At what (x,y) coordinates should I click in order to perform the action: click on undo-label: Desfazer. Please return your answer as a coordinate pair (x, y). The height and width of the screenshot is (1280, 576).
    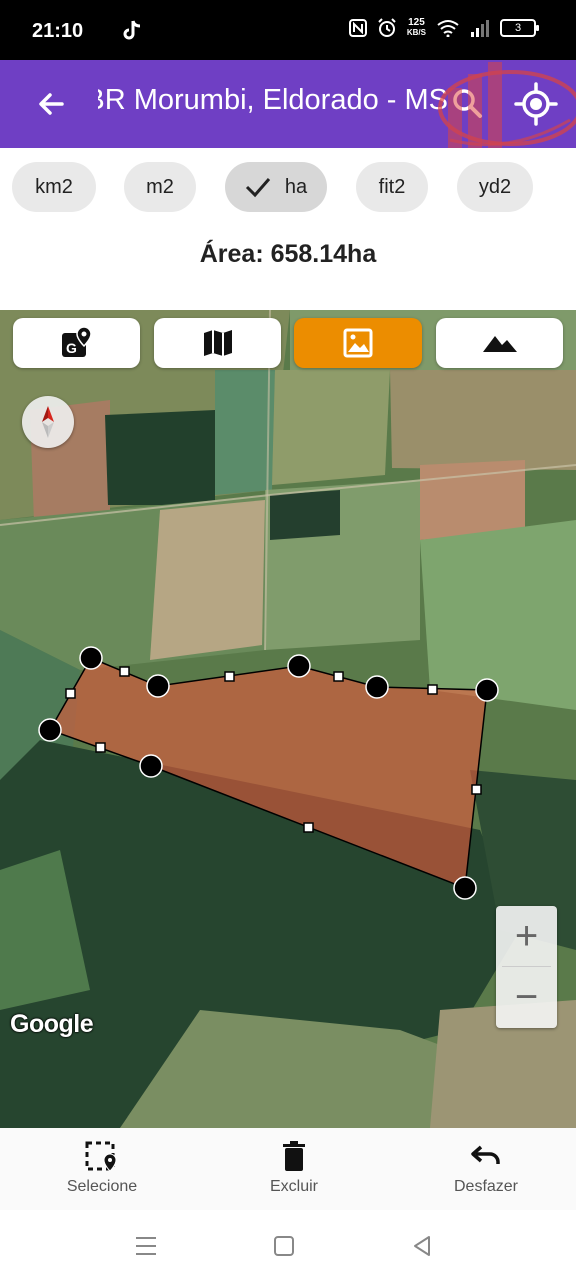
    Looking at the image, I should click on (486, 1186).